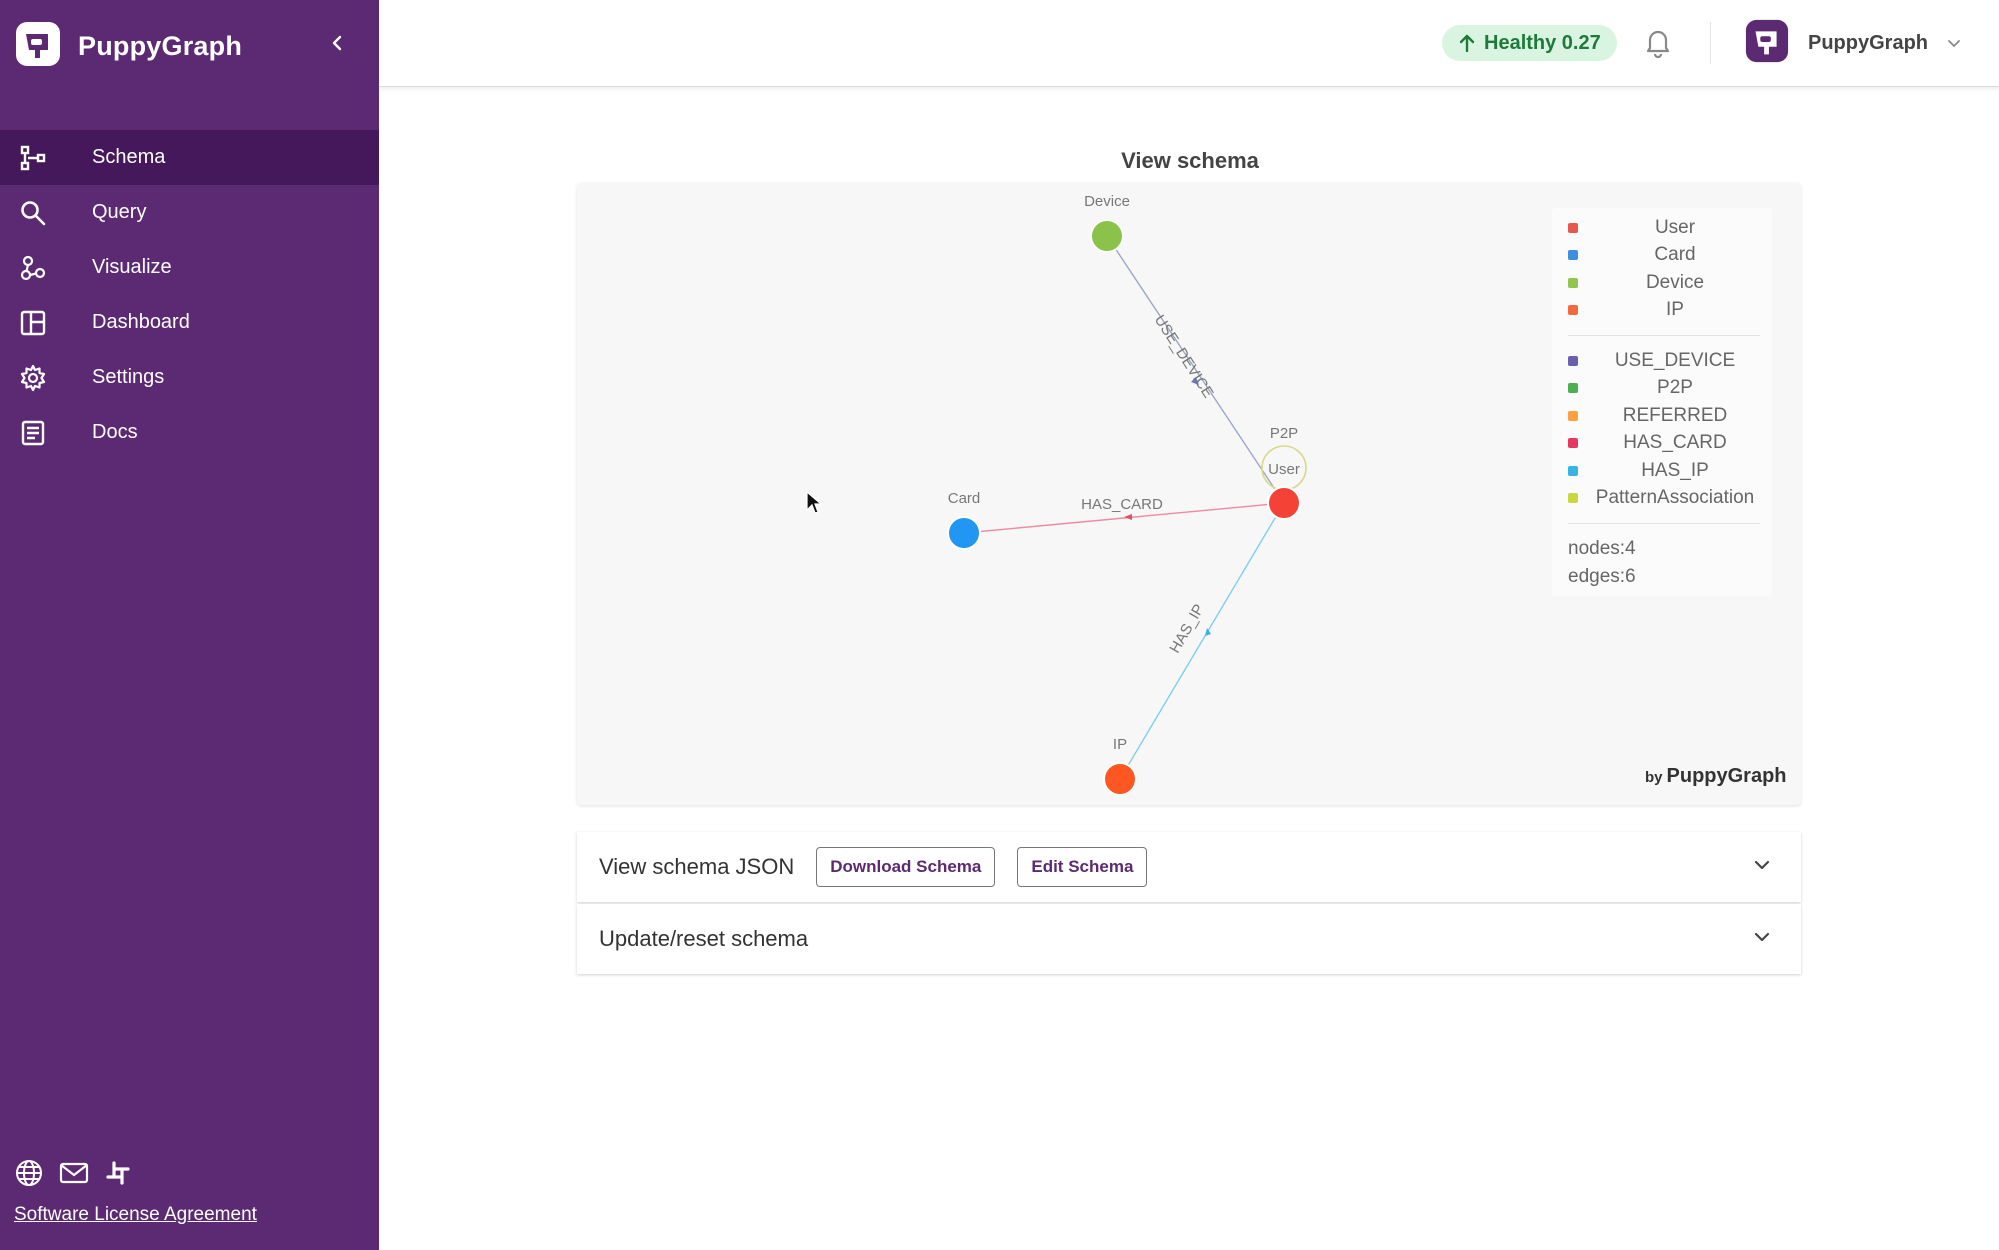 The image size is (1999, 1250). What do you see at coordinates (1675, 498) in the screenshot?
I see `legend-label: PatternAssociation` at bounding box center [1675, 498].